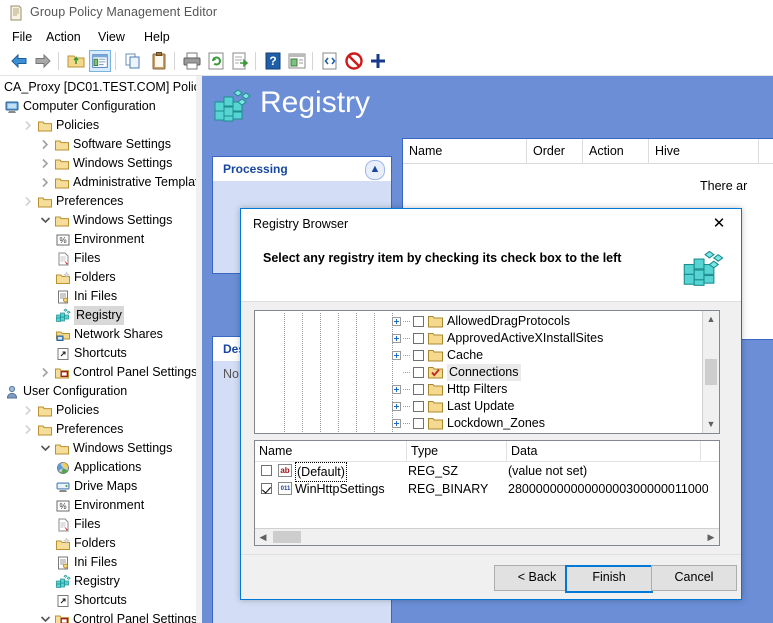 The image size is (773, 623). I want to click on registry-value-row: ab (Default) REG_SZ (value not set), so click(487, 472).